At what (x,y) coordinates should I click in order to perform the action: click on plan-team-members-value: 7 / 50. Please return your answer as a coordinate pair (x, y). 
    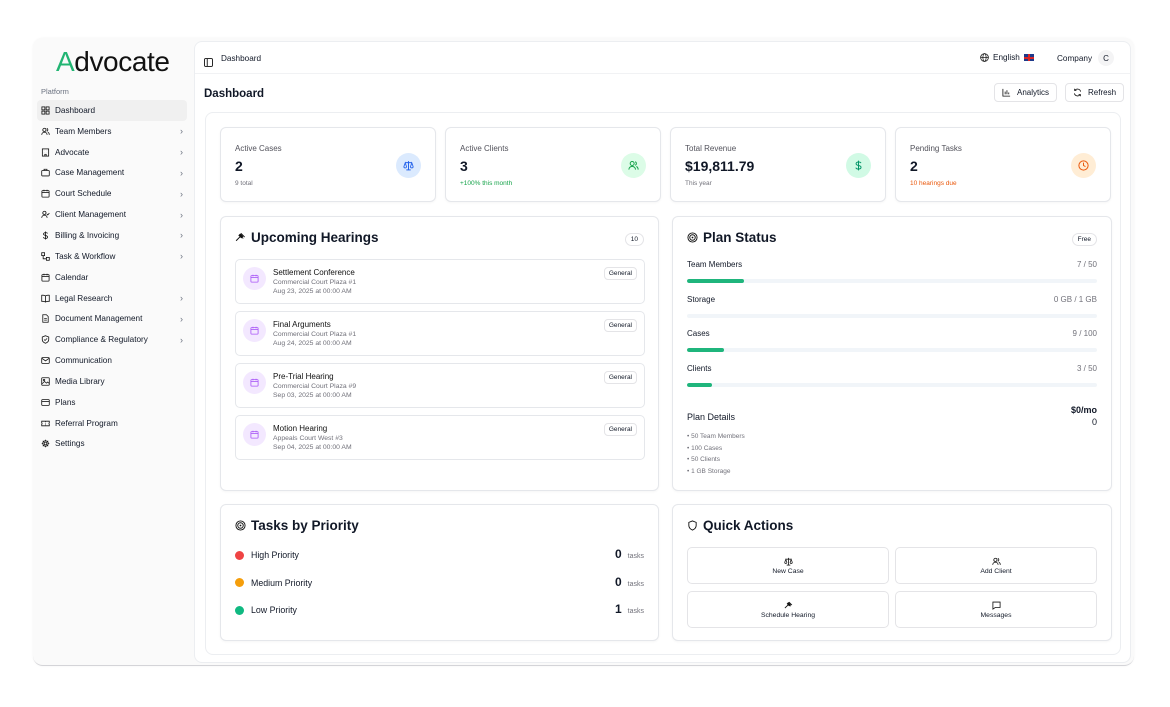
    Looking at the image, I should click on (1086, 264).